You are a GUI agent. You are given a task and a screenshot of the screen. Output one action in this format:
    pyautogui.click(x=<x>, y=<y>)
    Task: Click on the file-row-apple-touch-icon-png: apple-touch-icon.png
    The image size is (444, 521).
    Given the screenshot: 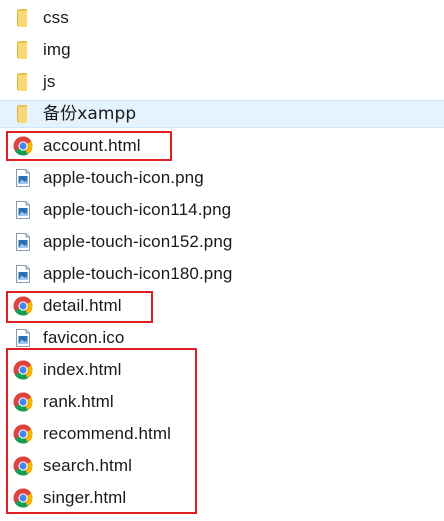 What is the action you would take?
    pyautogui.click(x=222, y=178)
    